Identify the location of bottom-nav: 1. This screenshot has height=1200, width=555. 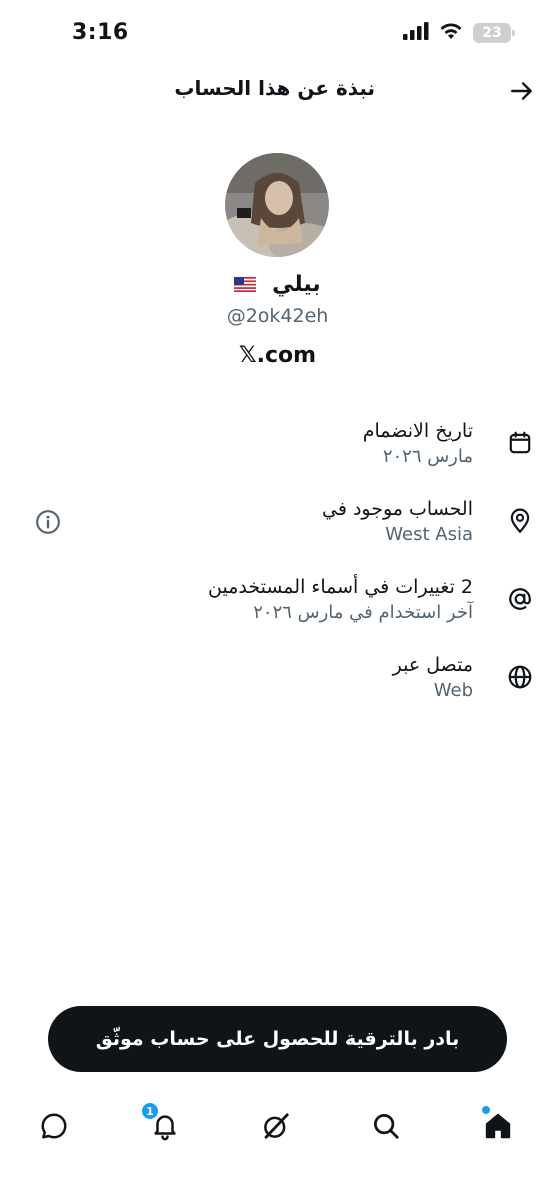
(277, 1126).